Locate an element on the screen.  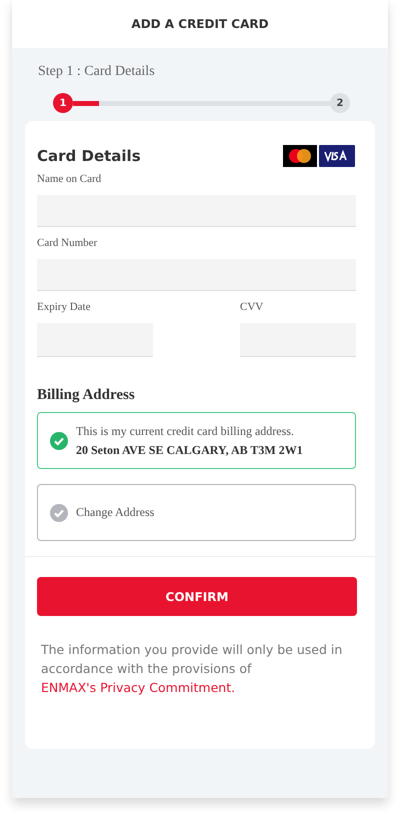
page-title: ADD A CREDIT CARD is located at coordinates (200, 24).